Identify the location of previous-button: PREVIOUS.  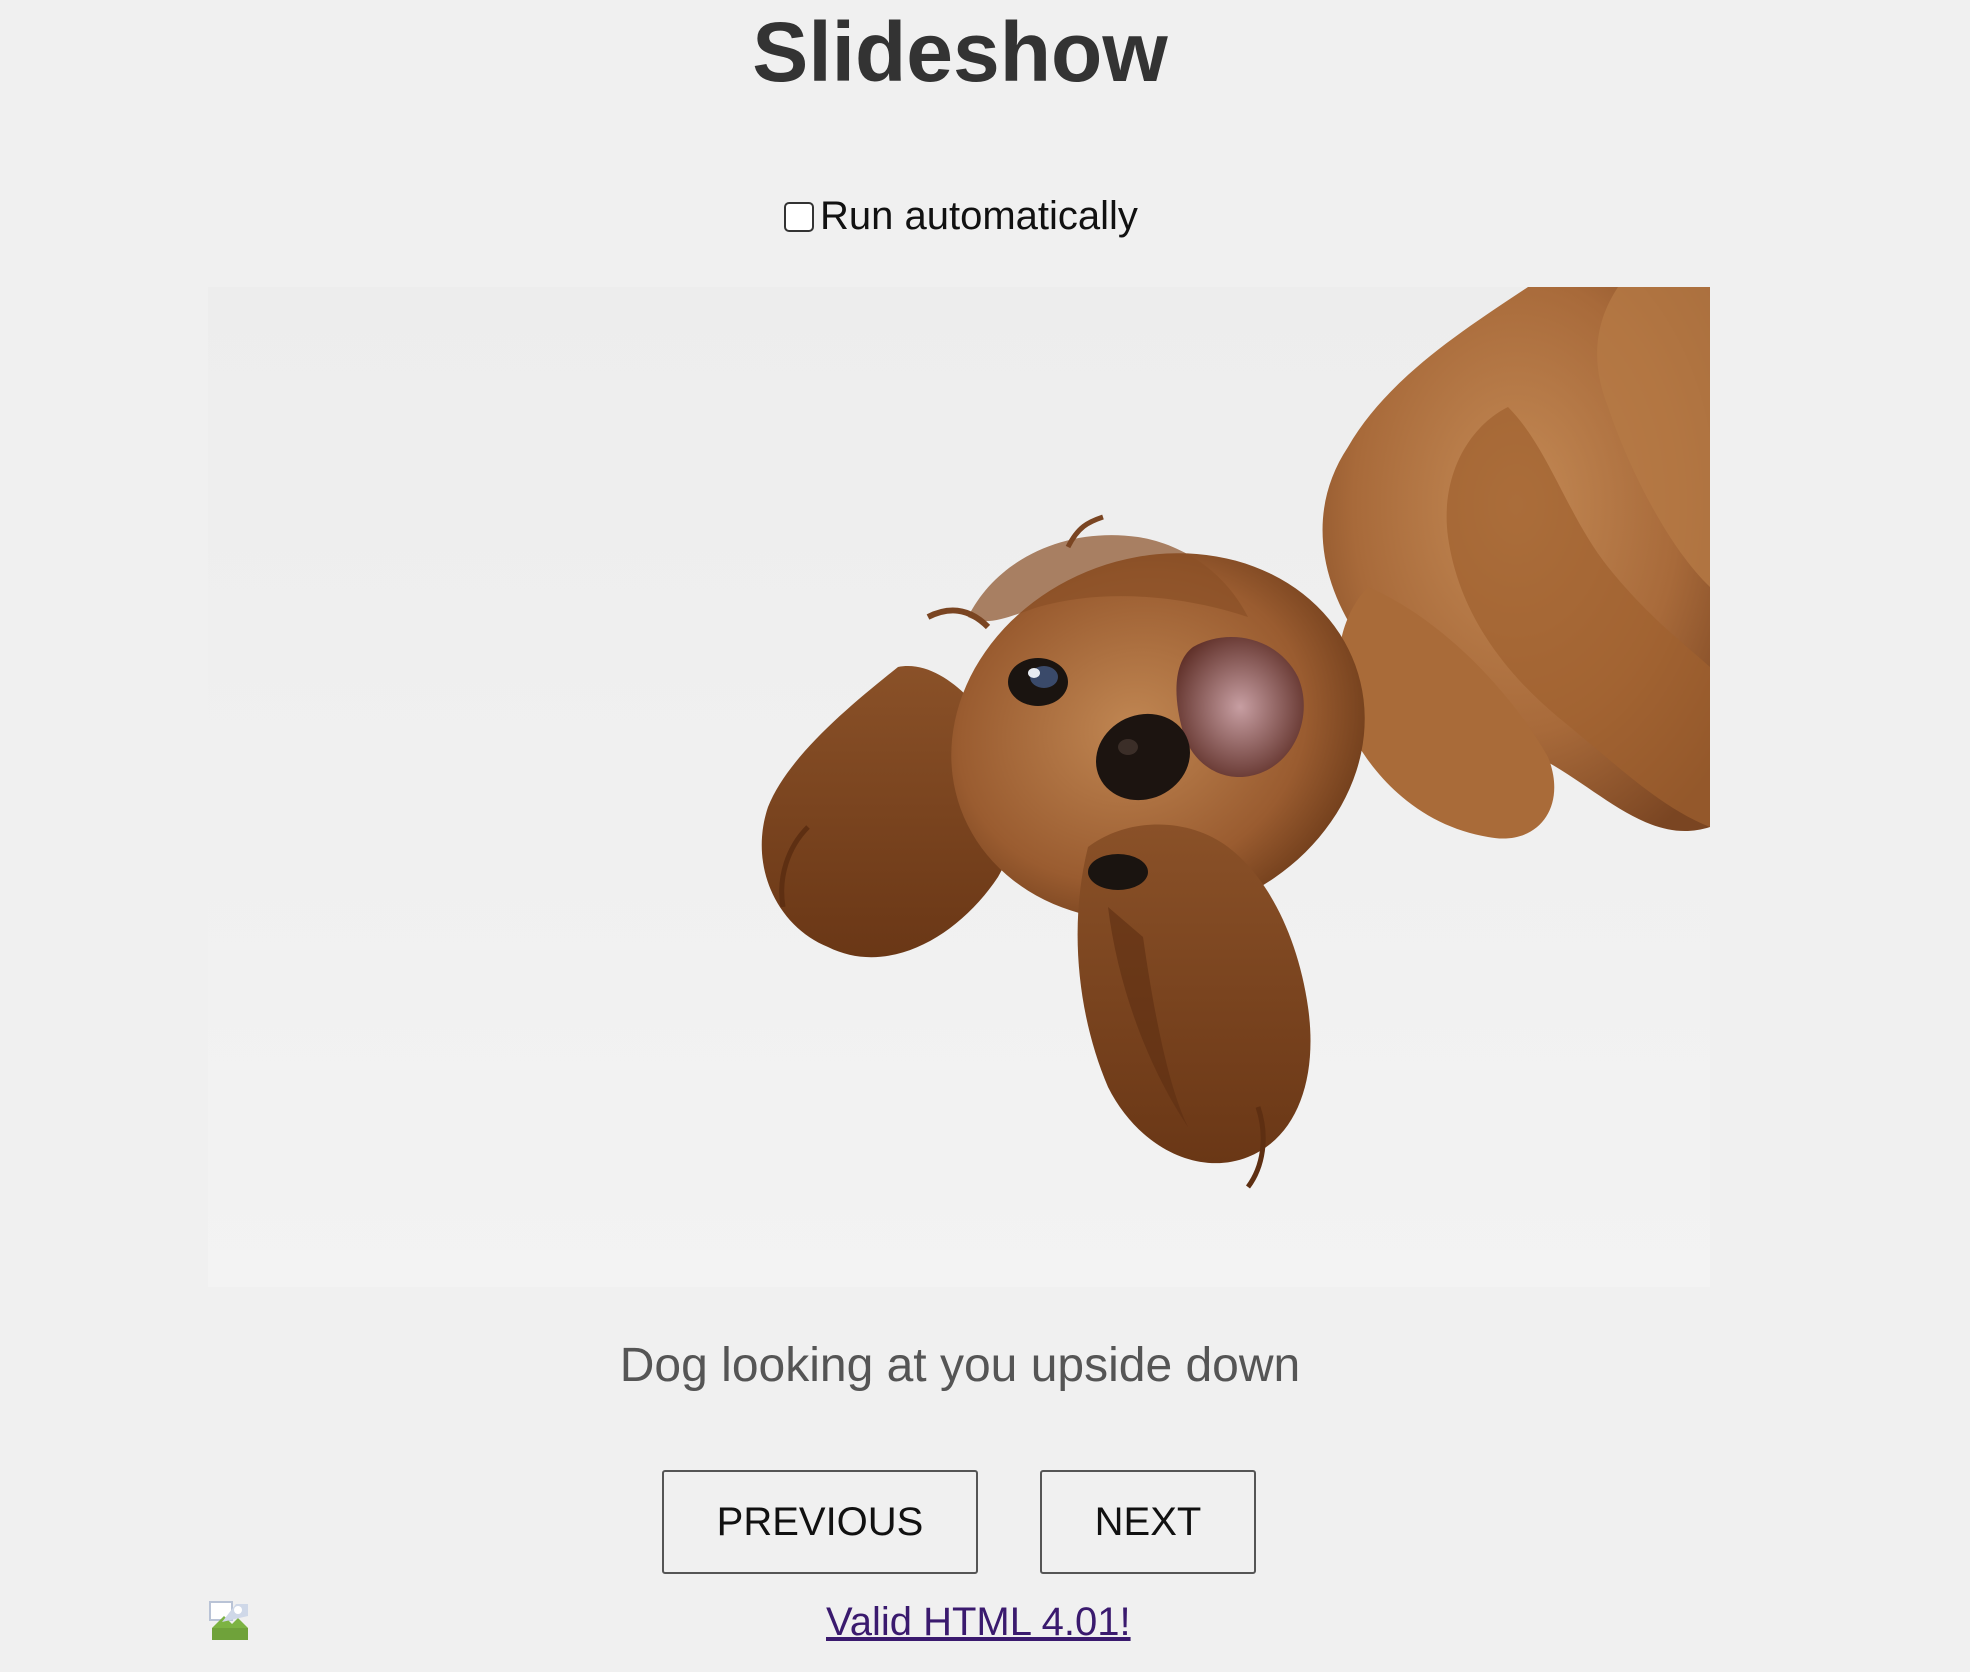
(820, 1522).